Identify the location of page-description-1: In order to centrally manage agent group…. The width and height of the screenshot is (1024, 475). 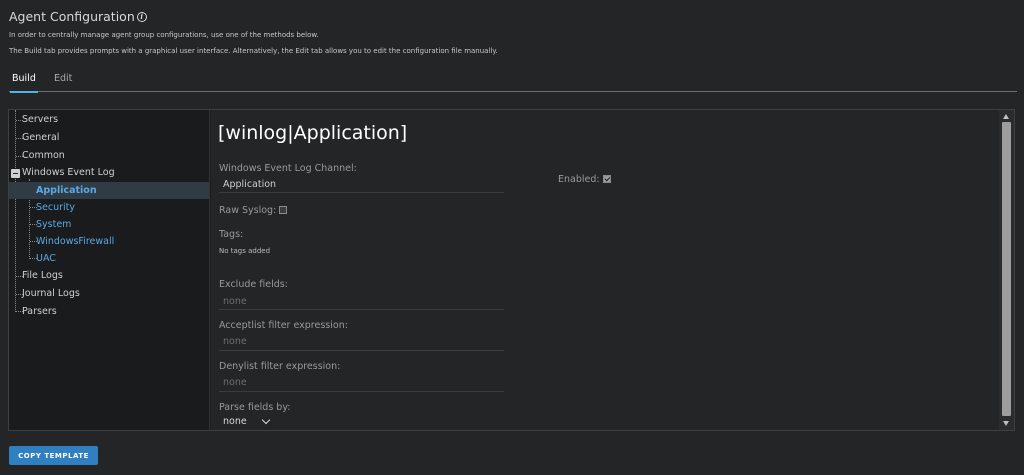
(164, 35).